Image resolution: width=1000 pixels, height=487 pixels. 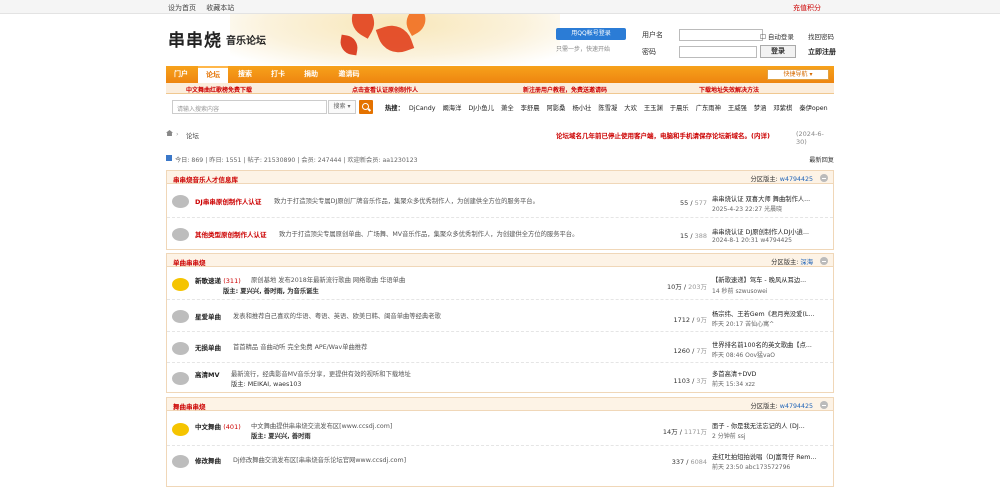 I want to click on forum-name: 新歌速递 (311), so click(x=218, y=280).